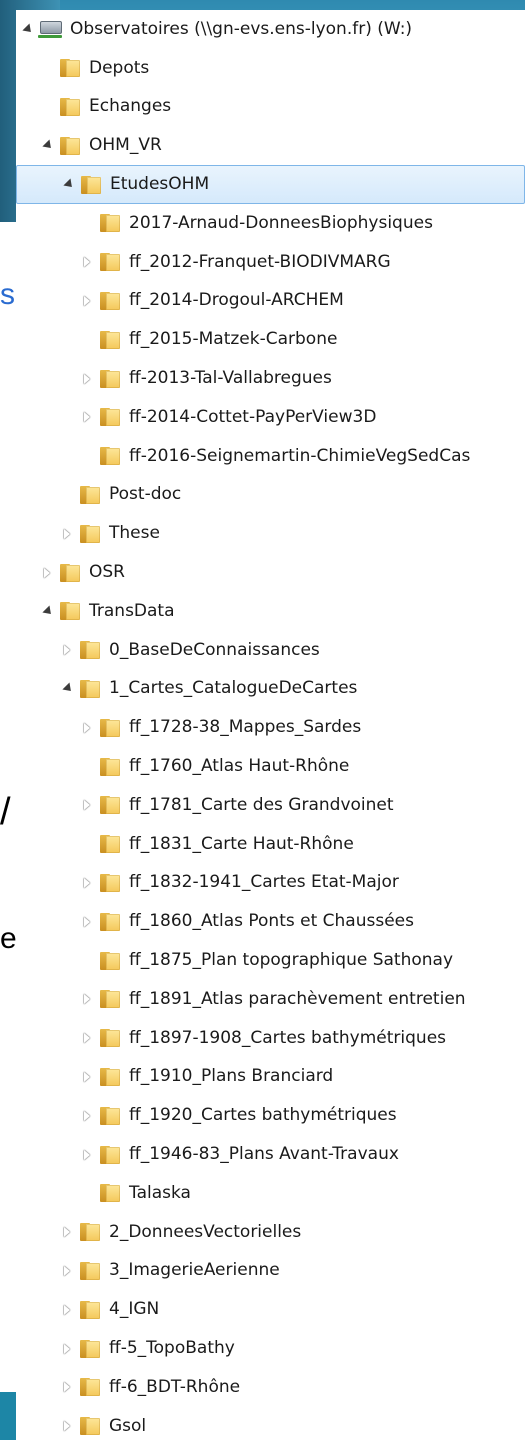 This screenshot has width=525, height=1440. I want to click on tree-item: 1_Cartes_CatalogueDeCartes, so click(270, 689).